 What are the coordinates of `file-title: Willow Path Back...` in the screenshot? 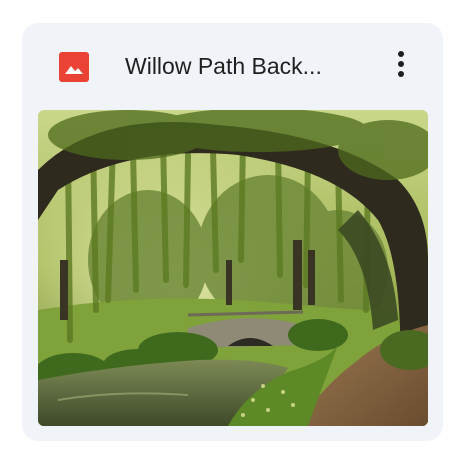 It's located at (223, 66).